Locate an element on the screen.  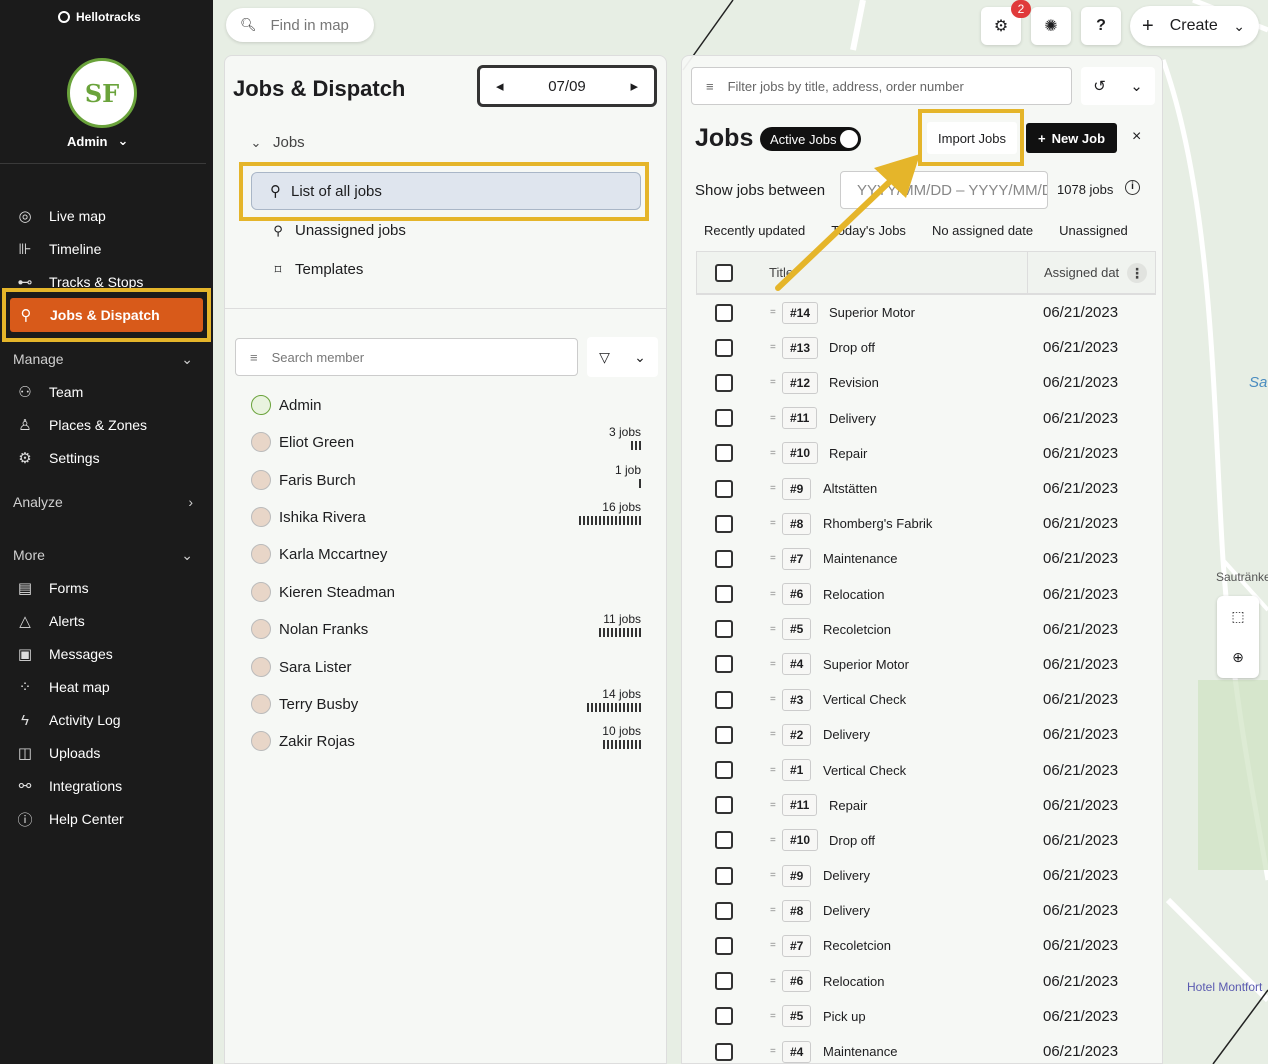
table-row: = #9 Delivery 06/21/2023 is located at coordinates (926, 875).